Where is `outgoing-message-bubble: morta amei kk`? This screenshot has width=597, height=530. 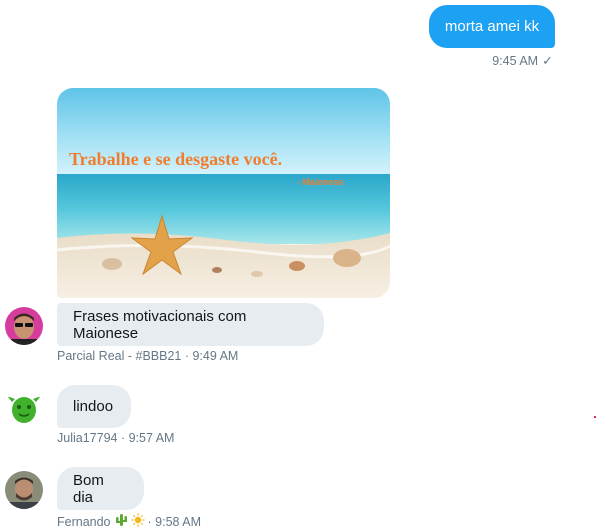 outgoing-message-bubble: morta amei kk is located at coordinates (492, 26).